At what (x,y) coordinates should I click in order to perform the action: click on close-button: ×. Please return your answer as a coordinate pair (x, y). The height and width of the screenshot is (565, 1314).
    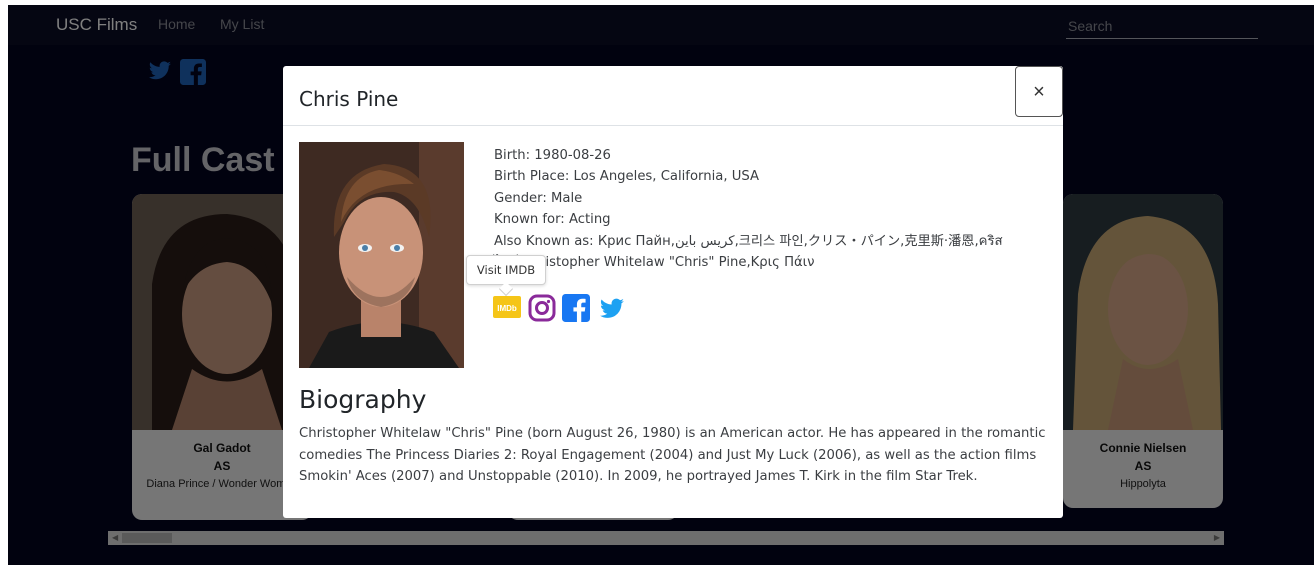
    Looking at the image, I should click on (1039, 91).